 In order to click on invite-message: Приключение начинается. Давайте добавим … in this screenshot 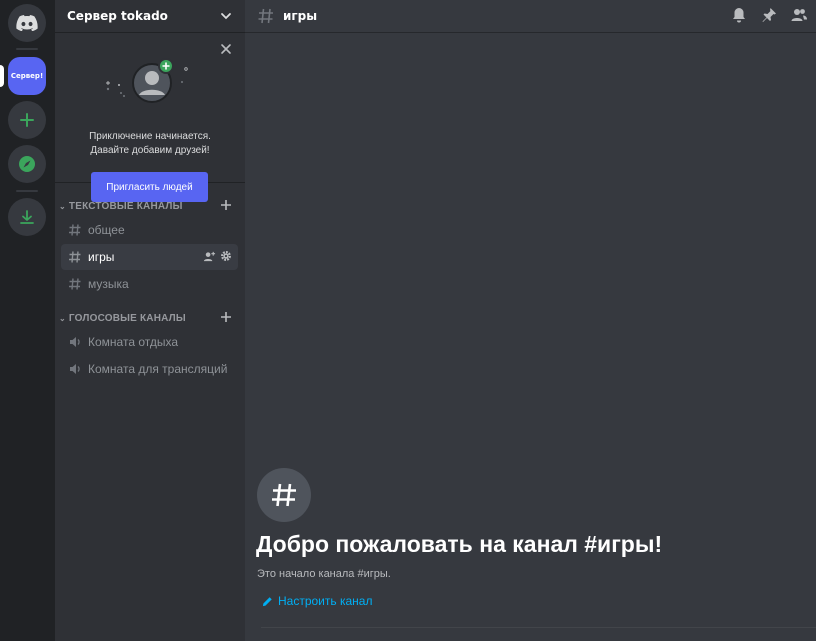, I will do `click(150, 144)`.